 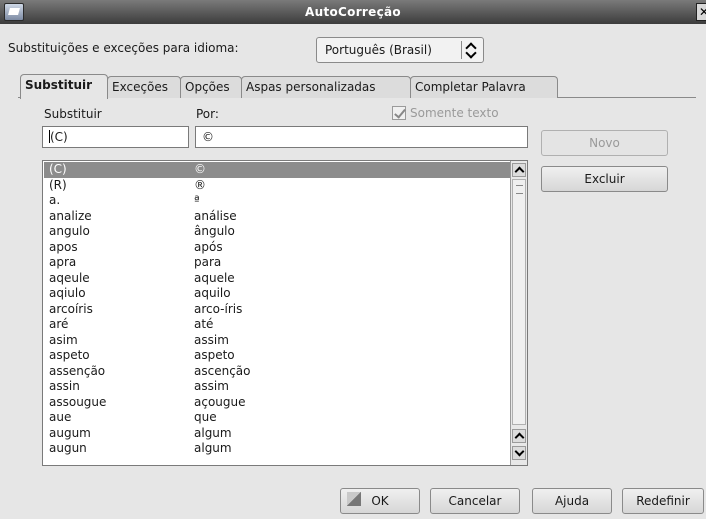 I want to click on replace-input: (C), so click(x=115, y=137).